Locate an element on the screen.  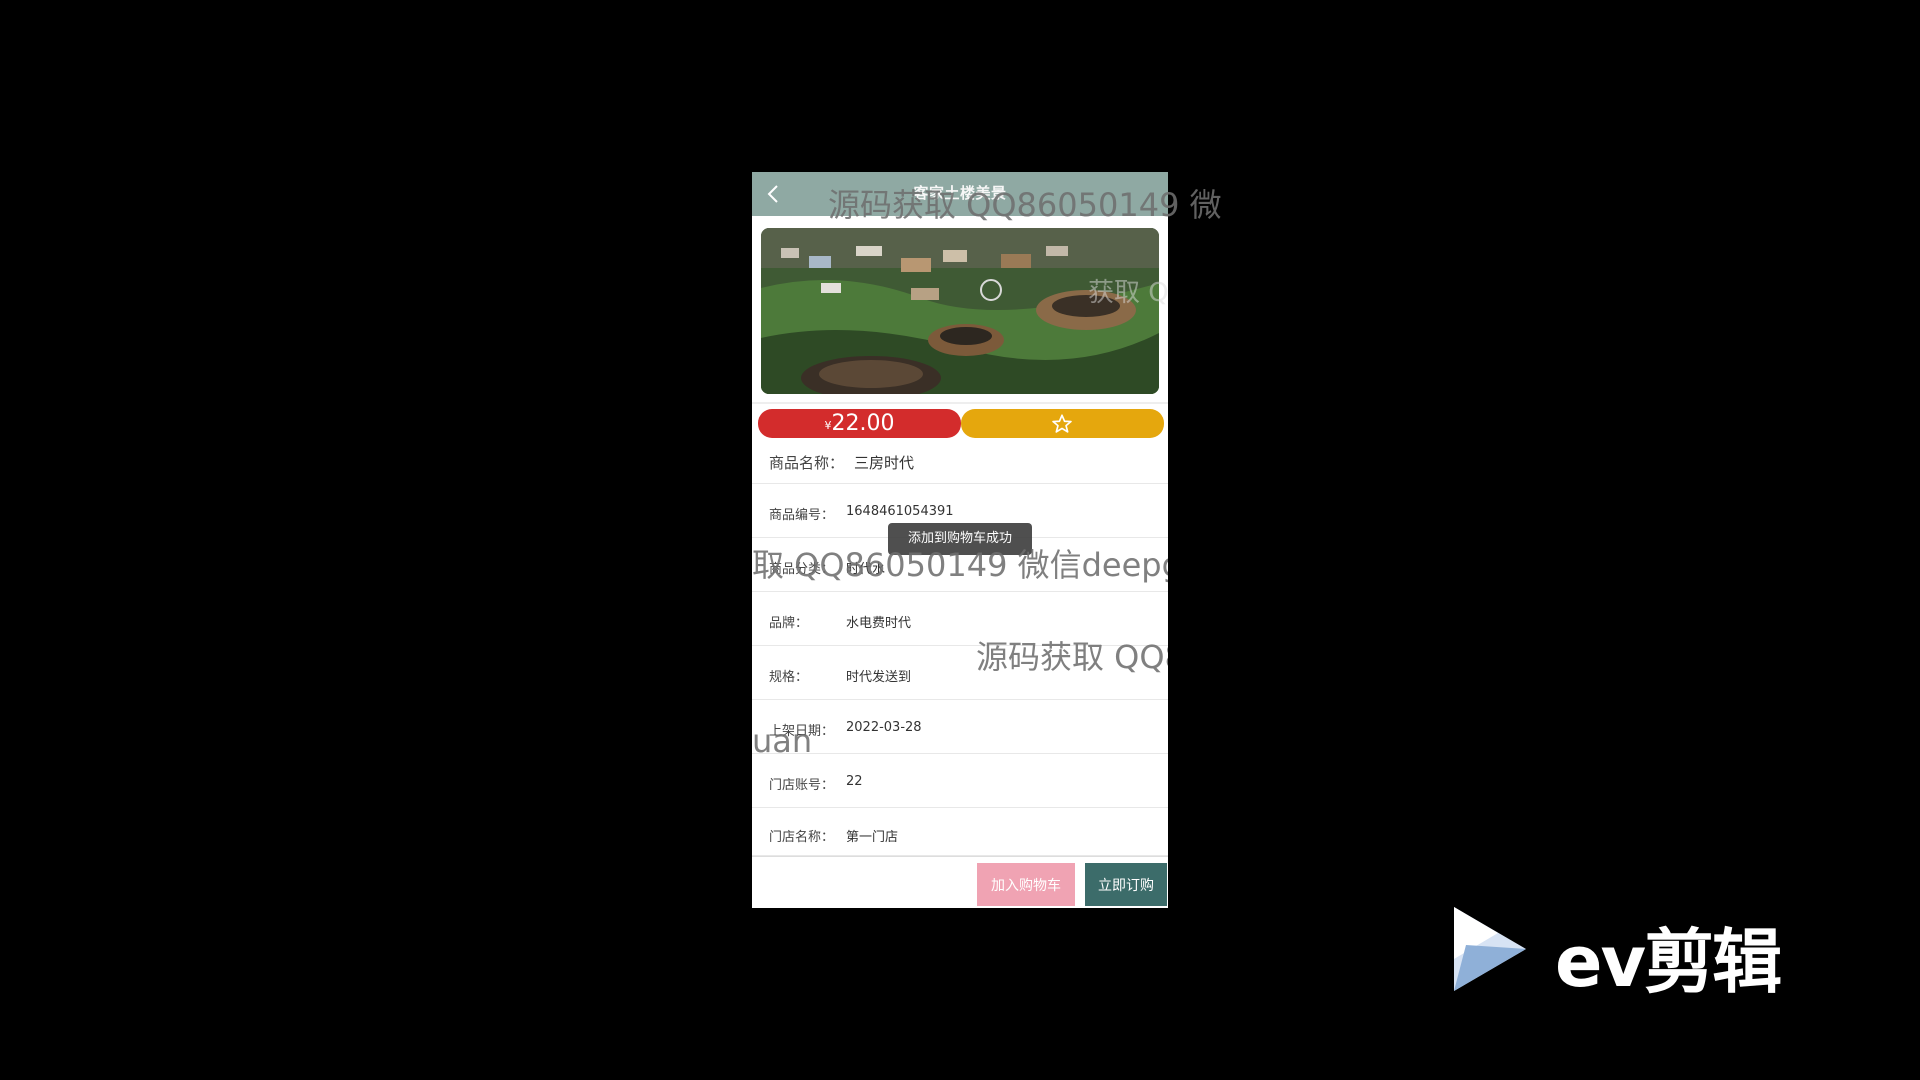
chevron-left-icon is located at coordinates (772, 194).